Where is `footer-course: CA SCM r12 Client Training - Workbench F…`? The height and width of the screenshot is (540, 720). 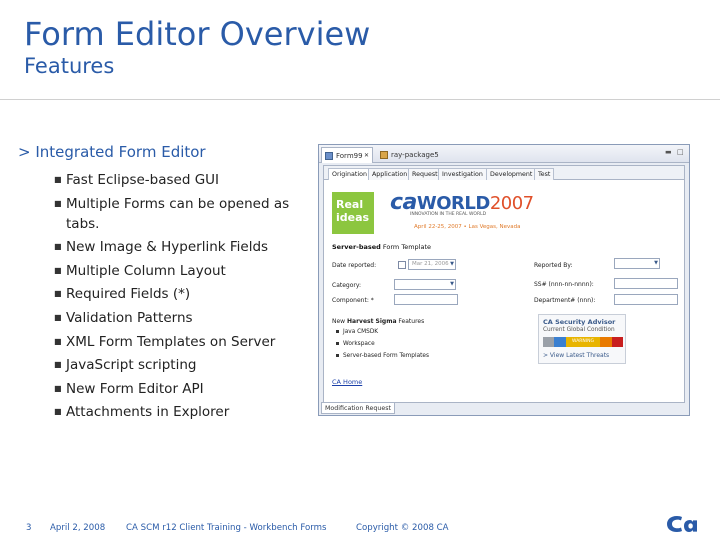
footer-course: CA SCM r12 Client Training - Workbench F… is located at coordinates (226, 528).